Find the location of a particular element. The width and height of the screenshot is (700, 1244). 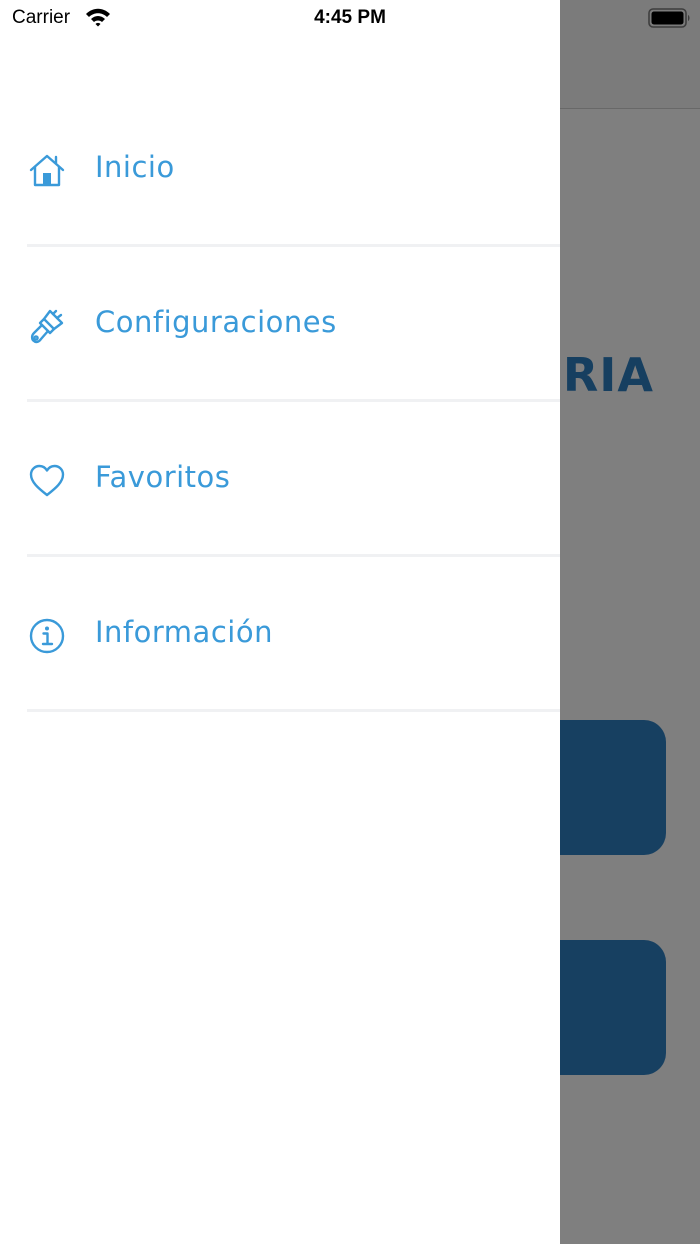

divider is located at coordinates (293, 710).